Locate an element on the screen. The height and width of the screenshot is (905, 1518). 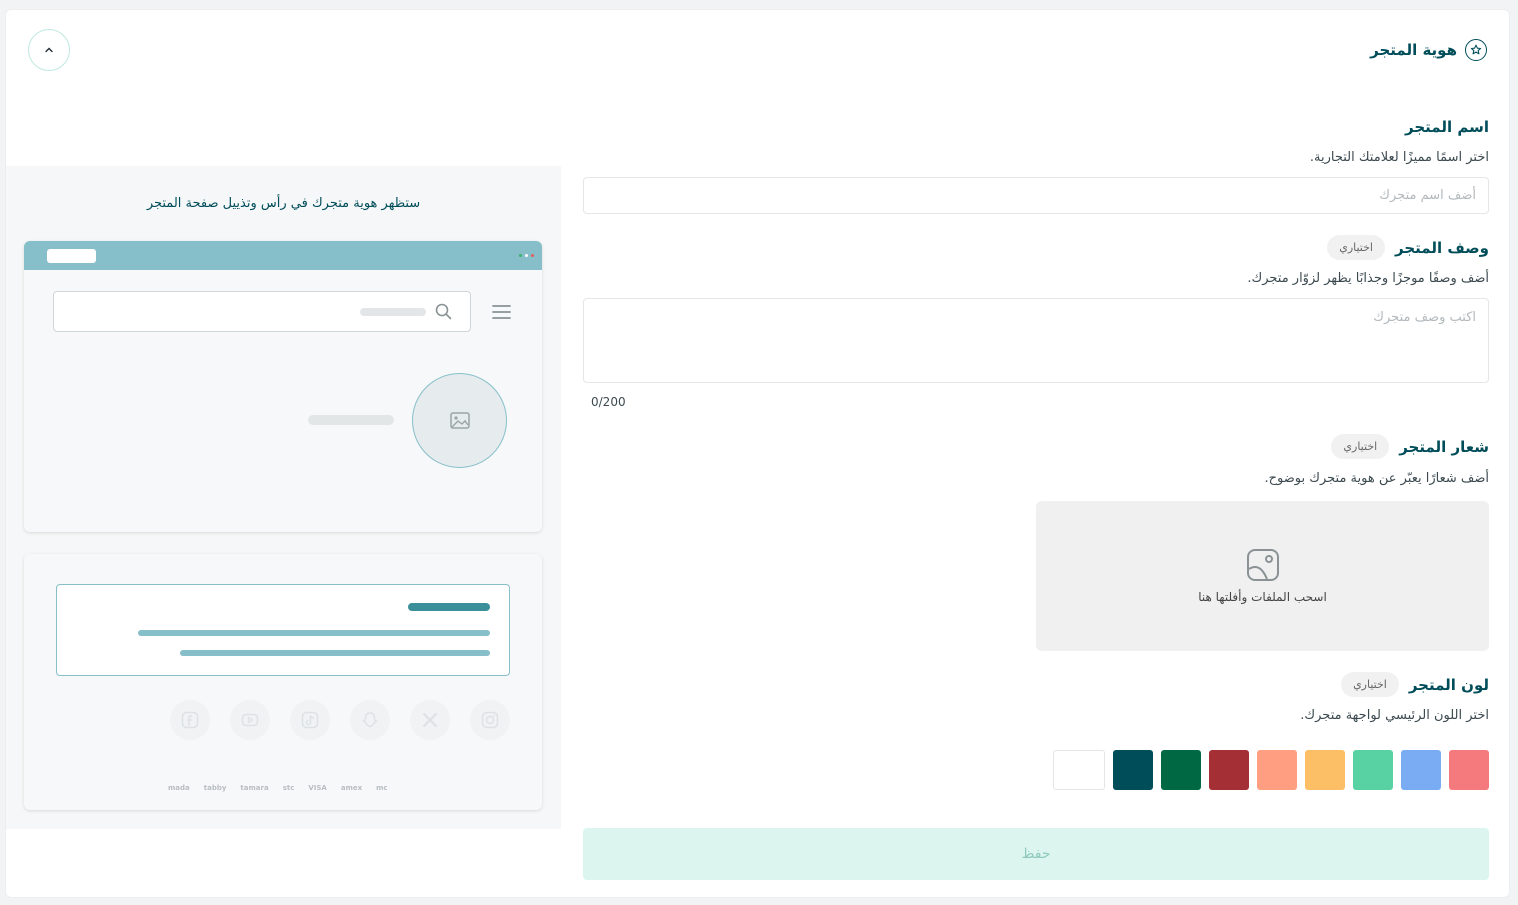
image-upload-icon is located at coordinates (1262, 565).